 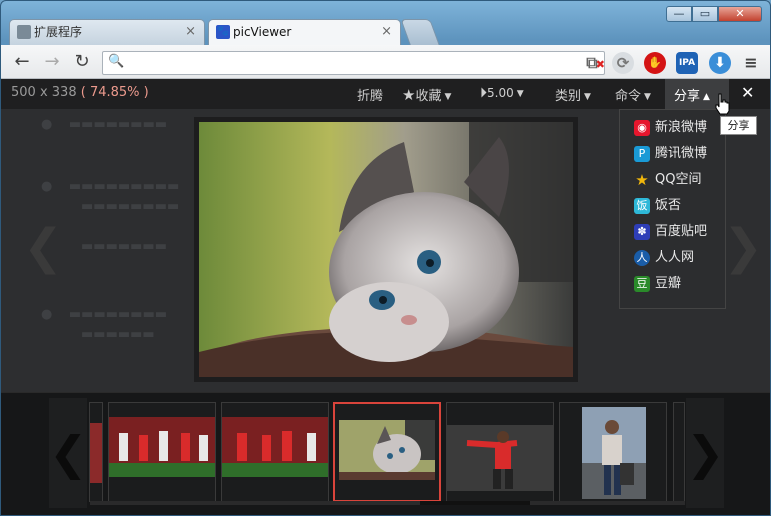 What do you see at coordinates (107, 32) in the screenshot?
I see `tab-extensions: 扩展程序 ×` at bounding box center [107, 32].